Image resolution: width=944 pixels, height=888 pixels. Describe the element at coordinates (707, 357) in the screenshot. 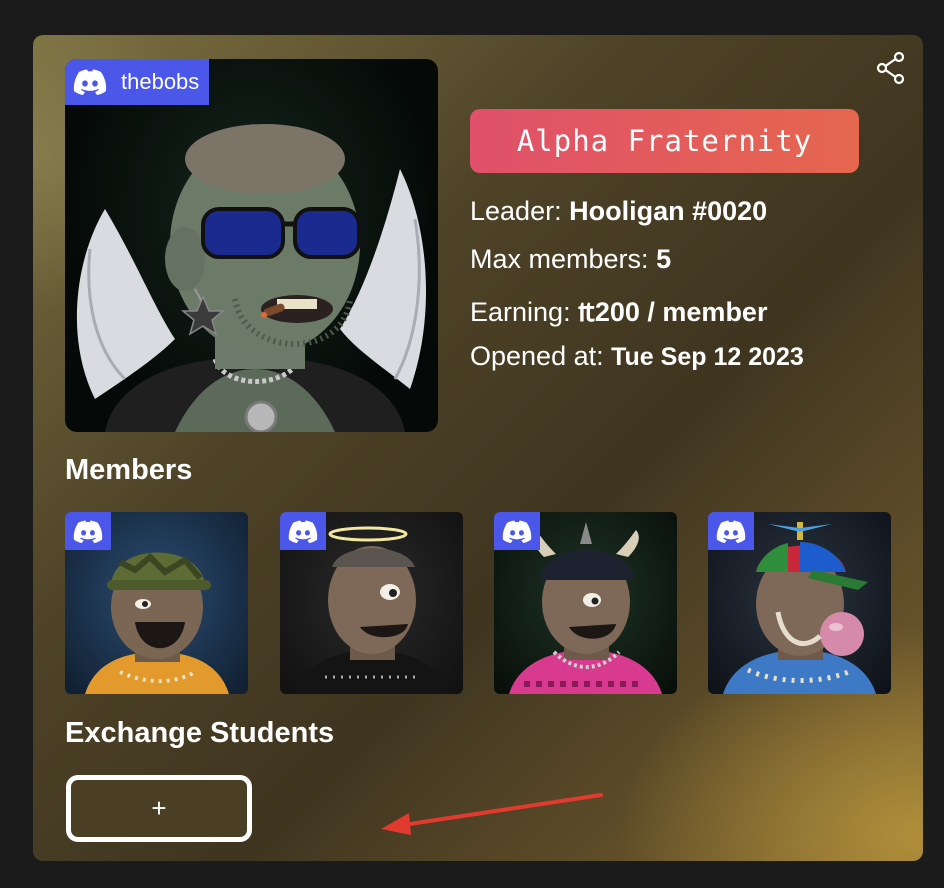

I see `opened-value: Tue Sep 12 2023` at that location.